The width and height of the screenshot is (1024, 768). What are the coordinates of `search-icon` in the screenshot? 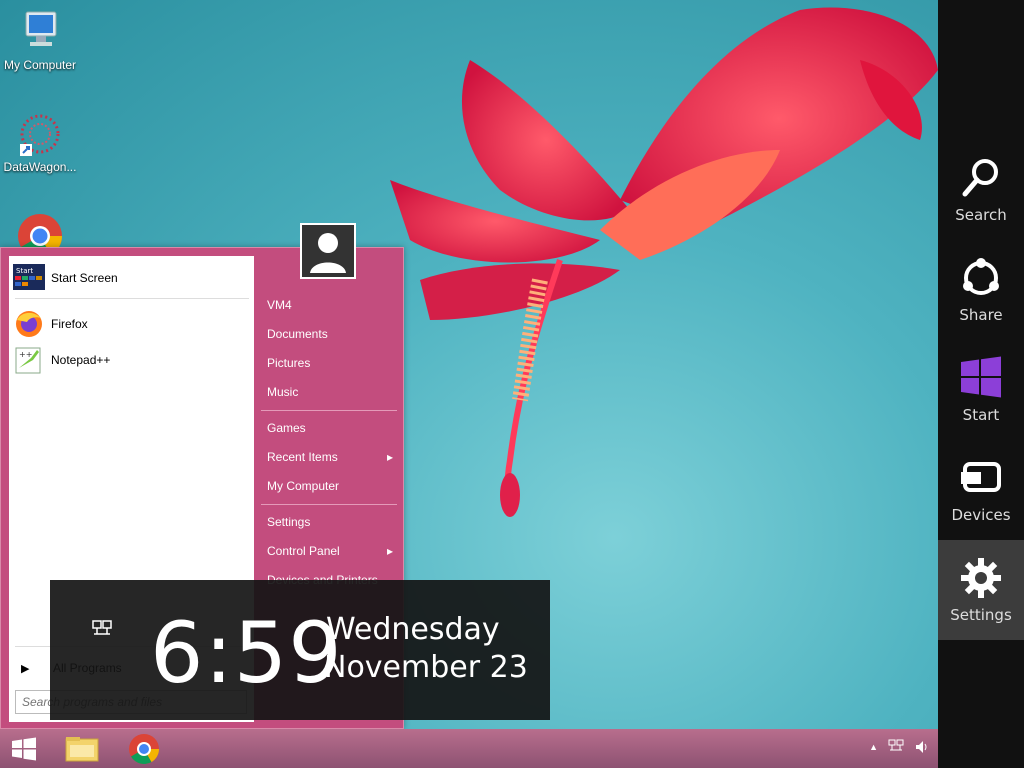 It's located at (981, 178).